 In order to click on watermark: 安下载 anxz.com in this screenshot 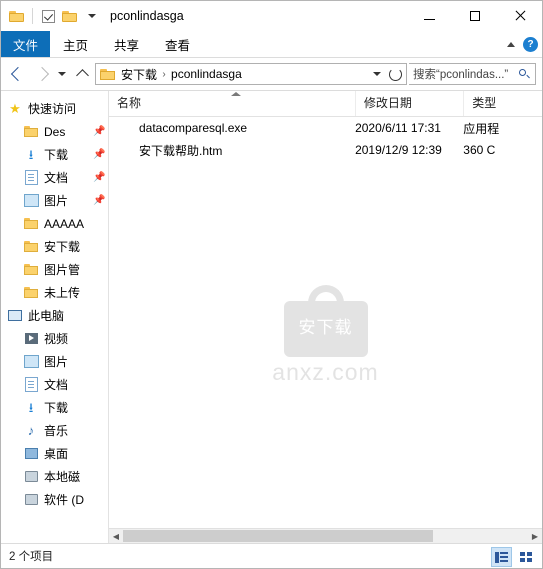, I will do `click(326, 335)`.